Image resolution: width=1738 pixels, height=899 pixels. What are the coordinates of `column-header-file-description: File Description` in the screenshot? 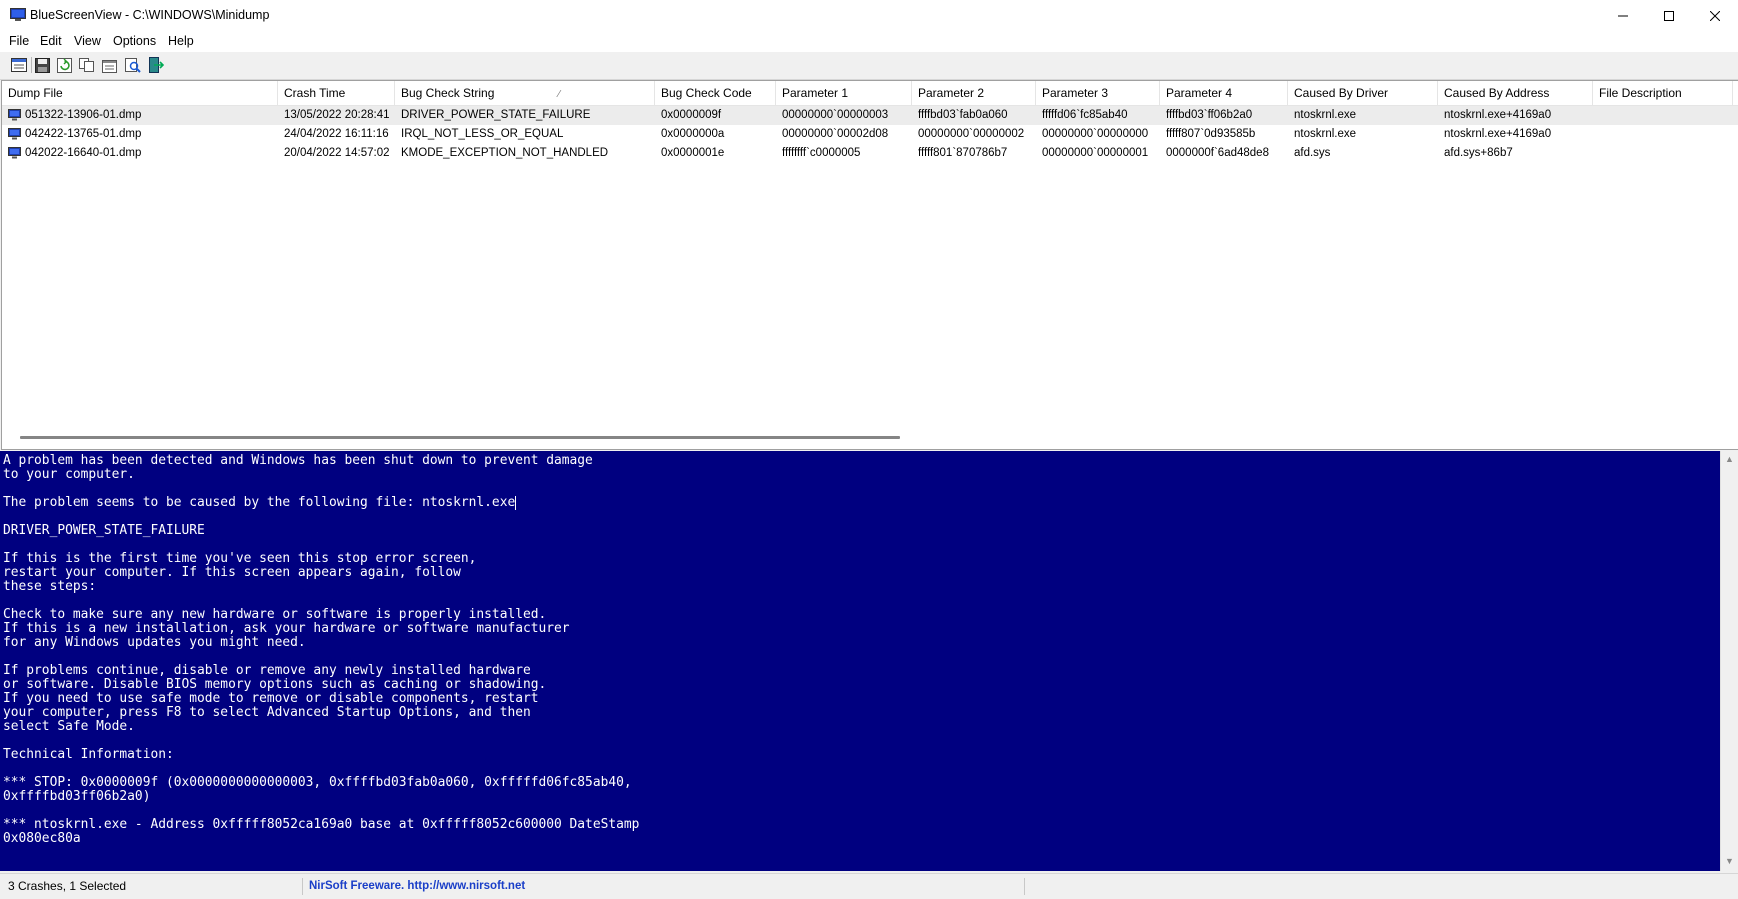 It's located at (1663, 93).